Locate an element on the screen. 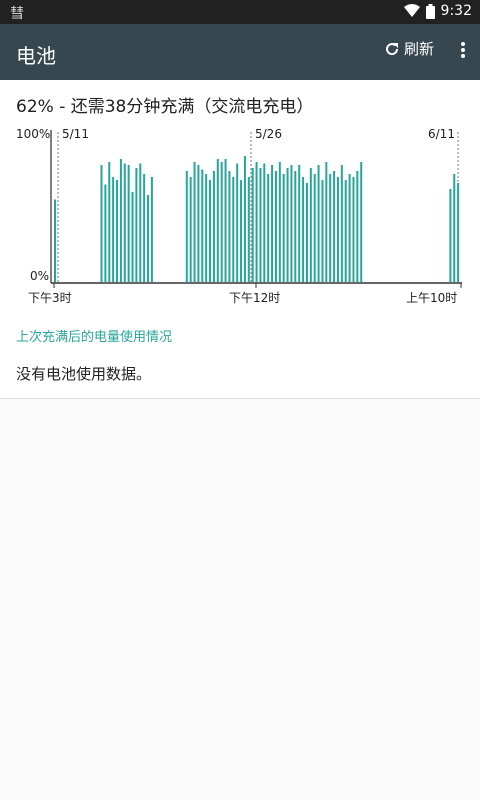 Image resolution: width=480 pixels, height=800 pixels. page-title: 电池 is located at coordinates (36, 56).